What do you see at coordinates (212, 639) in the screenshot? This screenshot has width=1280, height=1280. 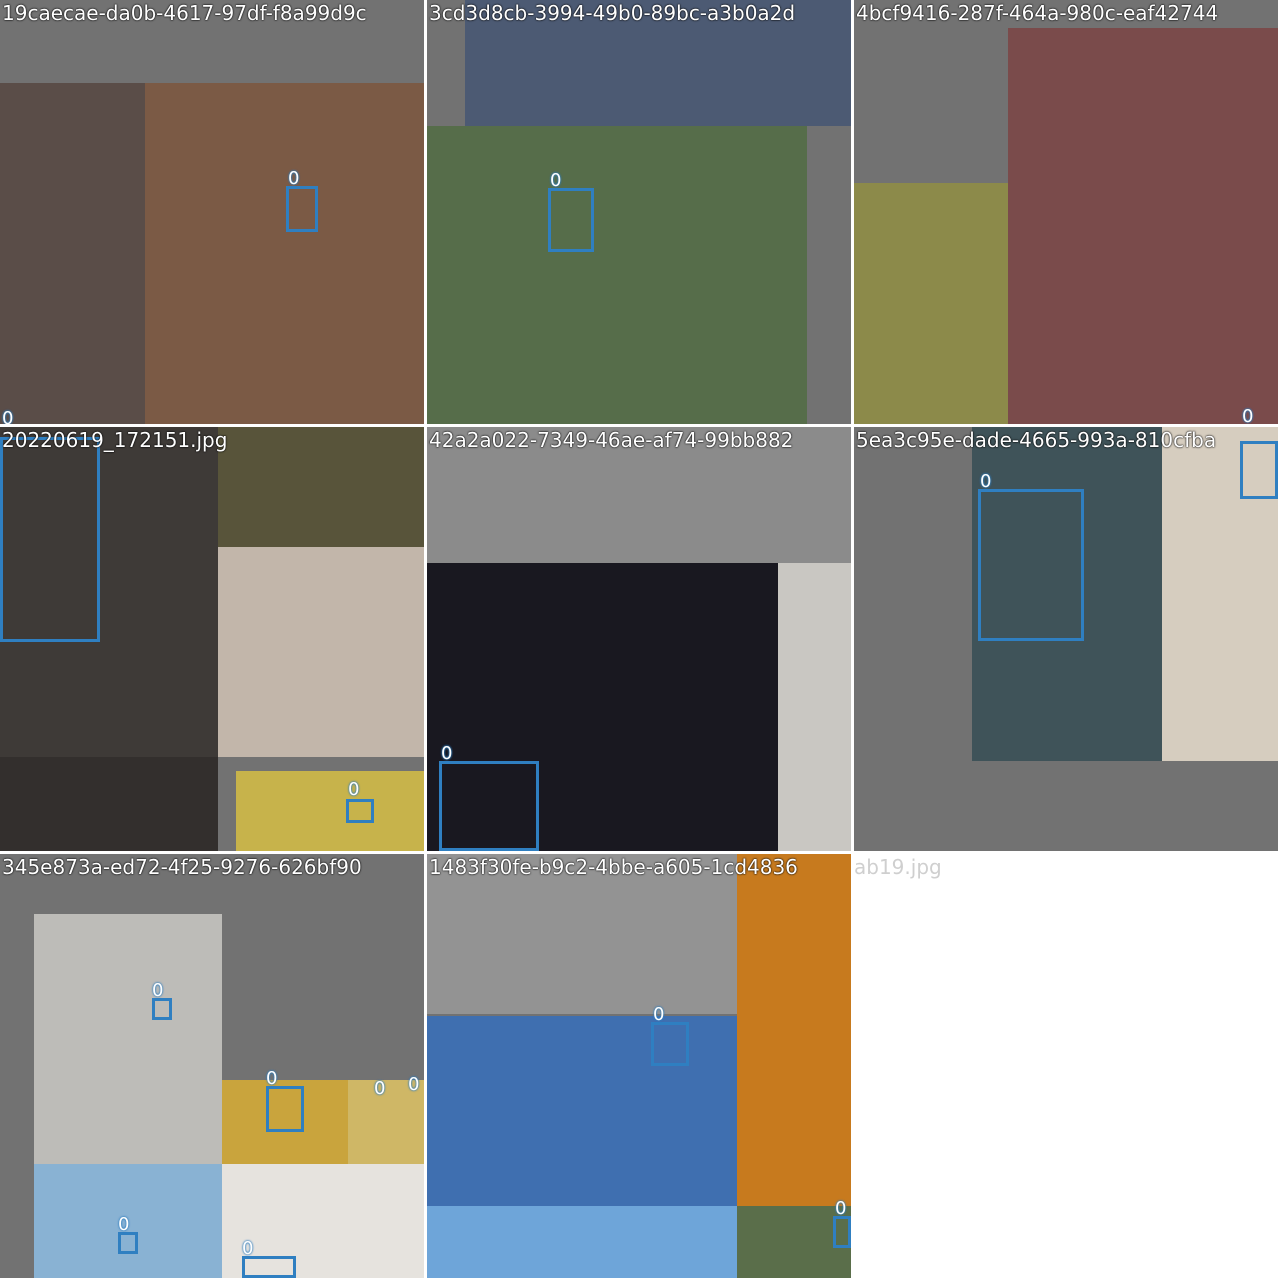 I see `mosaic-tile-4: 0 20220619_172151.jpg` at bounding box center [212, 639].